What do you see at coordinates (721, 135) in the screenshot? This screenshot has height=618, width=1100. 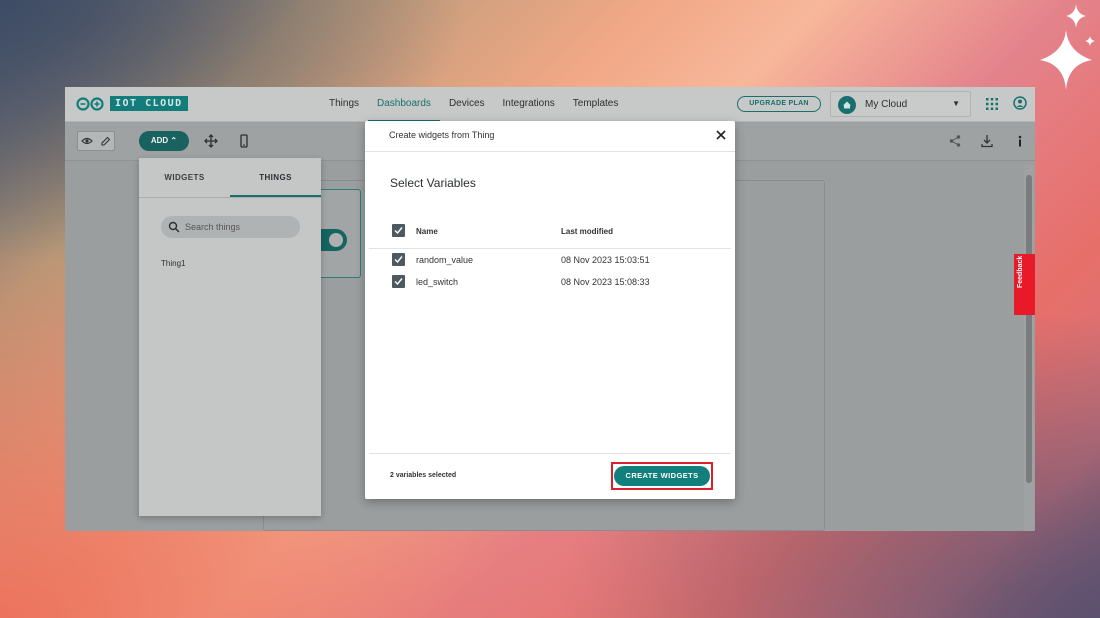 I see `close-icon` at bounding box center [721, 135].